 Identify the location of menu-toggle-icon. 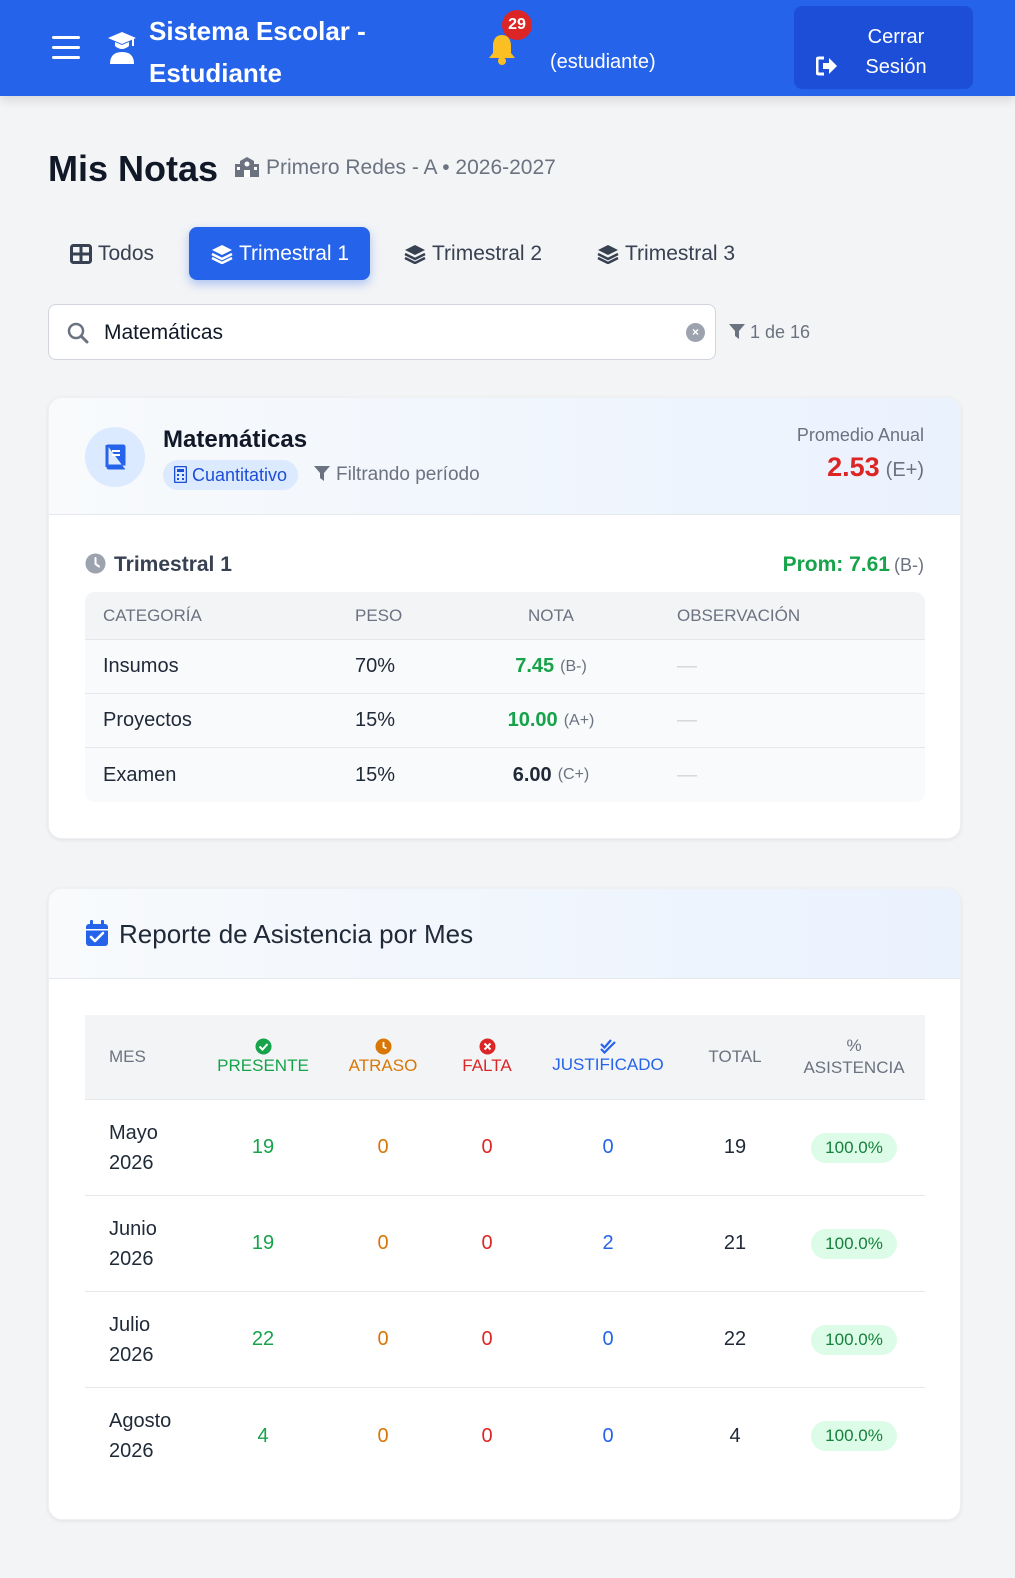
(66, 48).